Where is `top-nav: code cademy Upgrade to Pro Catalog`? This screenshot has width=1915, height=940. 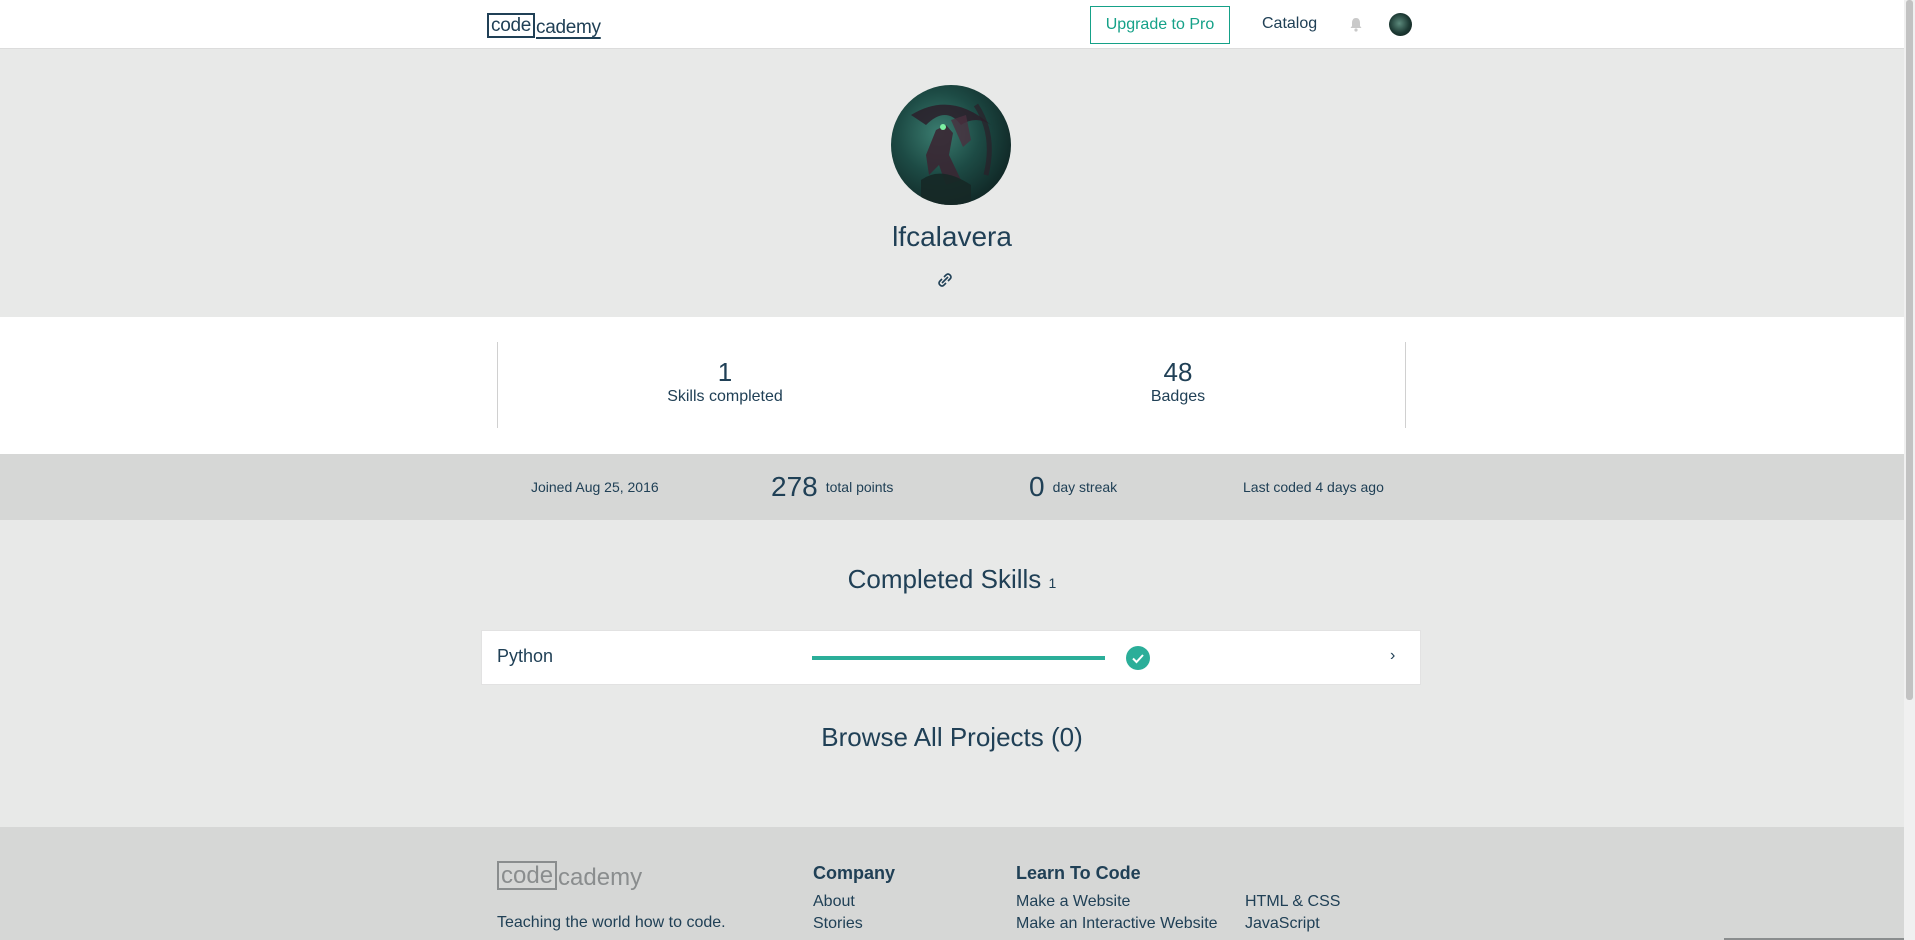
top-nav: code cademy Upgrade to Pro Catalog is located at coordinates (952, 24).